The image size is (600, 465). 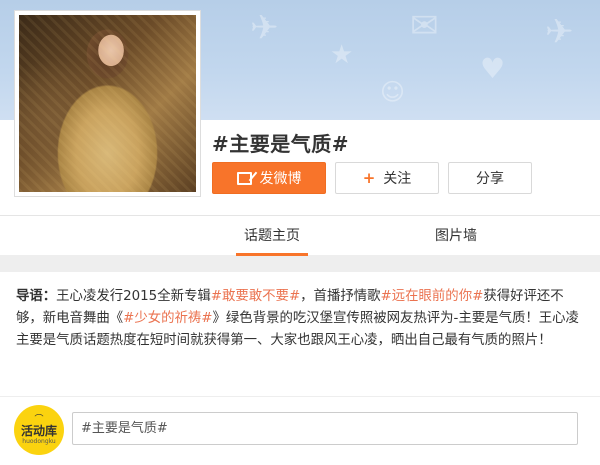 I want to click on topic-link: #少女的祈祷#, so click(x=167, y=318).